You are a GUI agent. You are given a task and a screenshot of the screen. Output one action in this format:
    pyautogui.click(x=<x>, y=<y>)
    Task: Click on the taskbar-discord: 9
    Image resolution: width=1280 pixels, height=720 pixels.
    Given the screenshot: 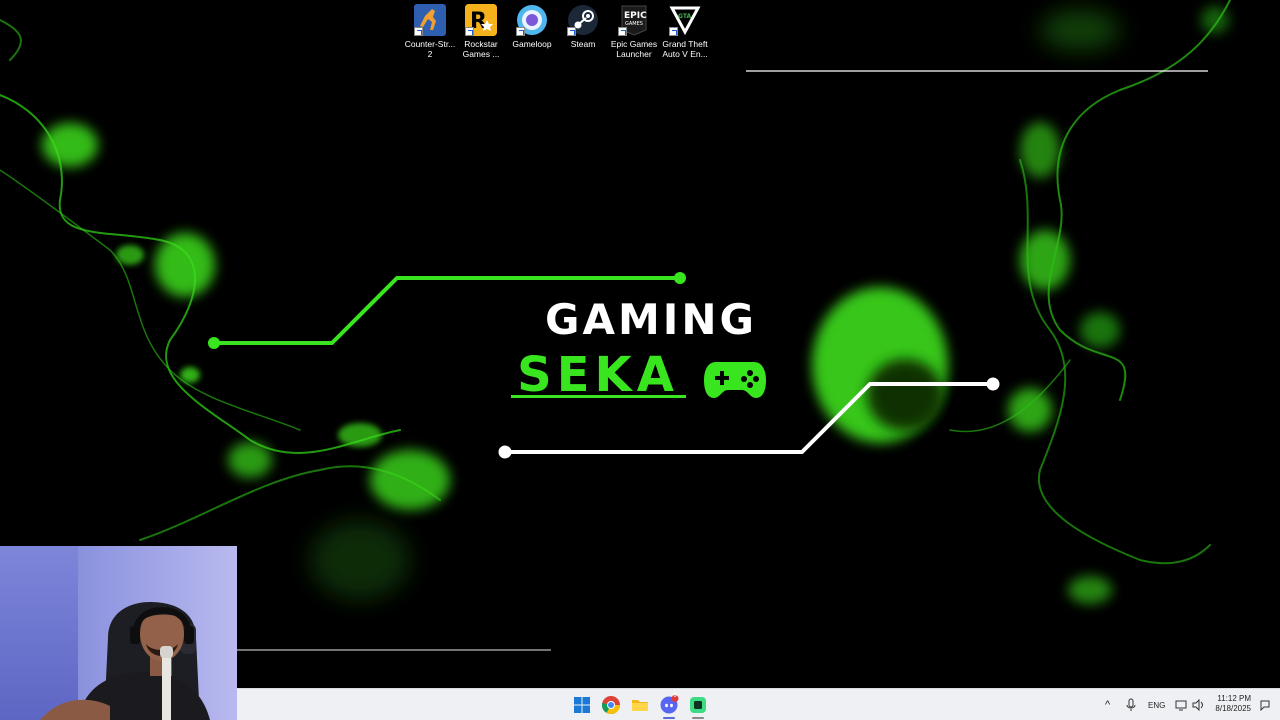 What is the action you would take?
    pyautogui.click(x=669, y=704)
    